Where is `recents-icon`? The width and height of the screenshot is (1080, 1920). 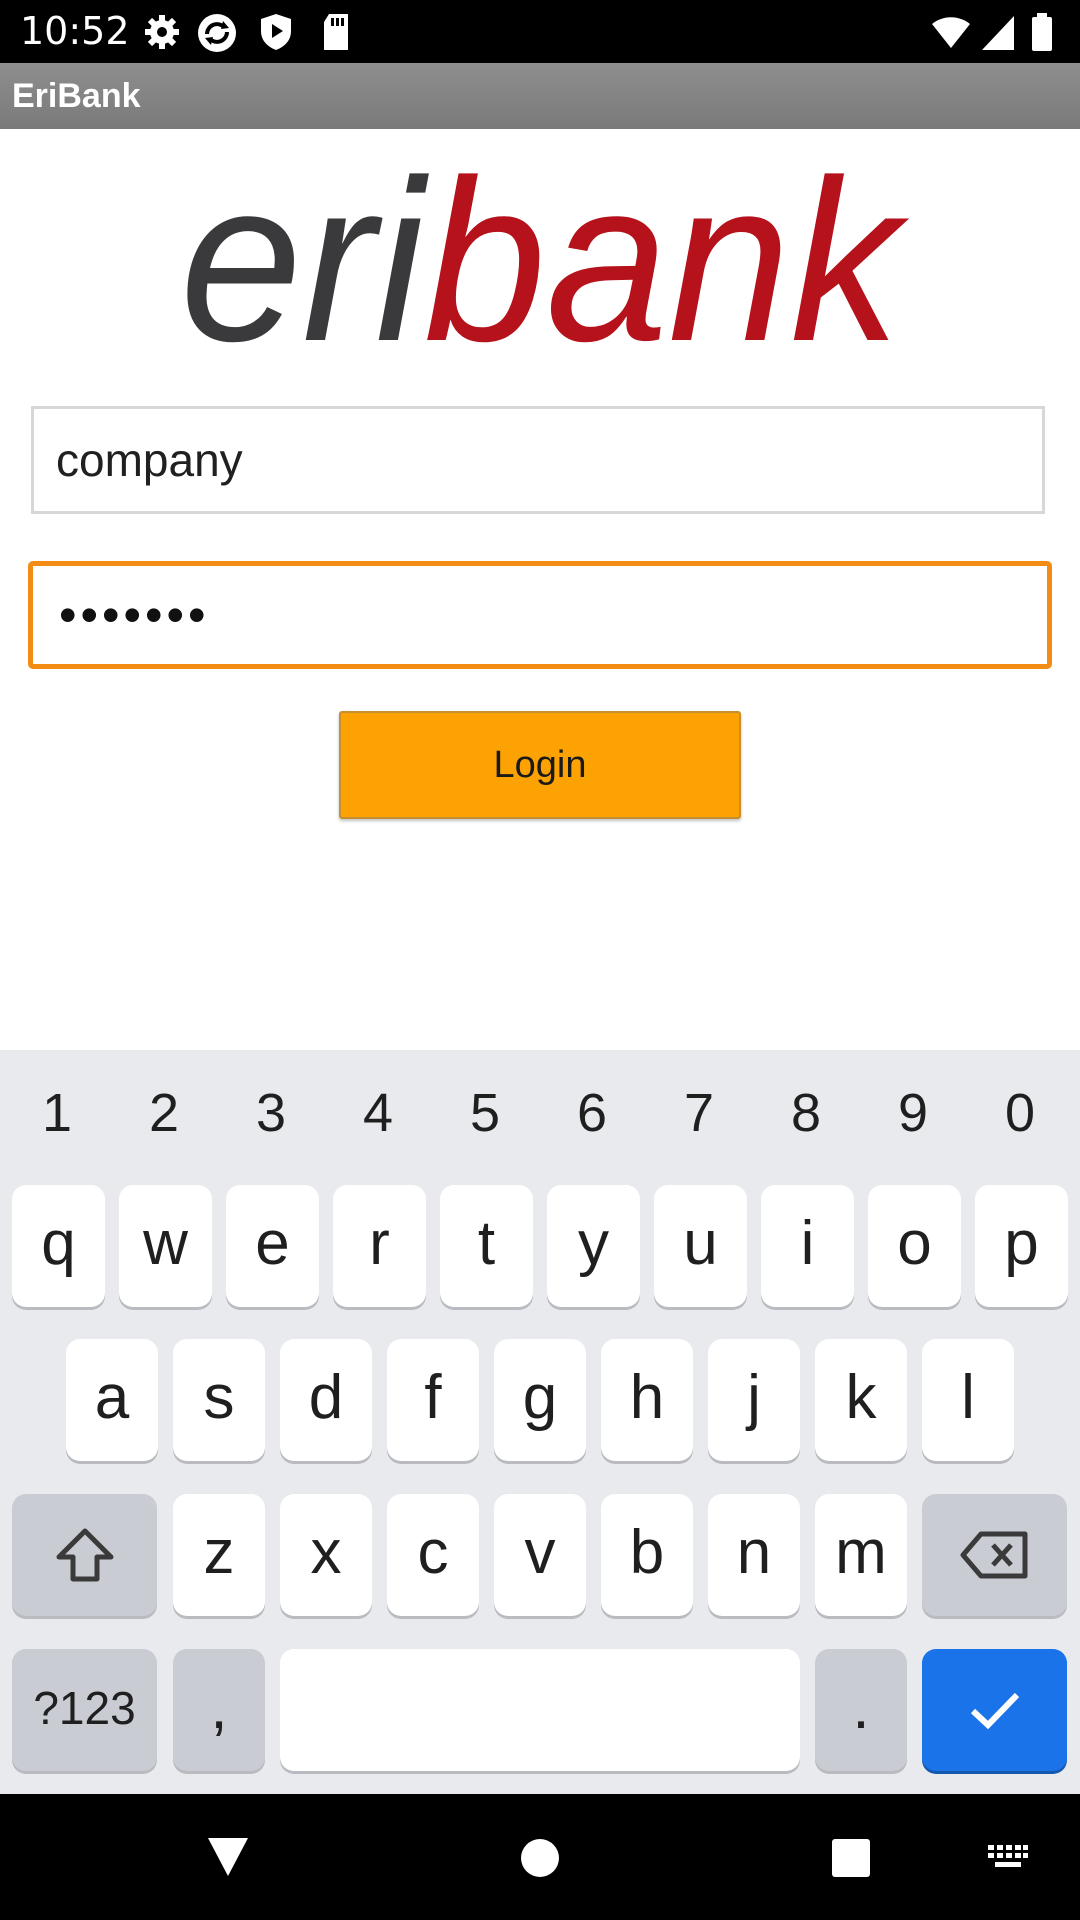 recents-icon is located at coordinates (851, 1858).